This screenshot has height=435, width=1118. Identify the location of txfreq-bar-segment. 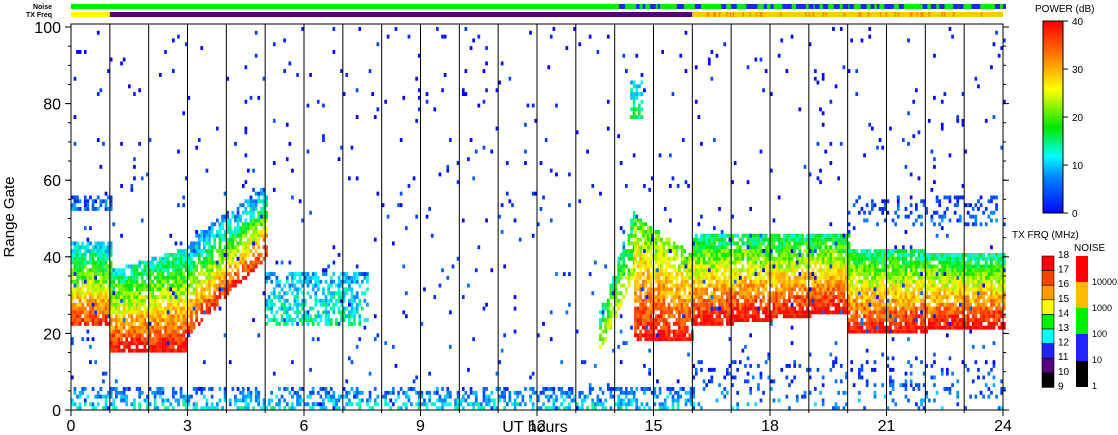
(826, 14).